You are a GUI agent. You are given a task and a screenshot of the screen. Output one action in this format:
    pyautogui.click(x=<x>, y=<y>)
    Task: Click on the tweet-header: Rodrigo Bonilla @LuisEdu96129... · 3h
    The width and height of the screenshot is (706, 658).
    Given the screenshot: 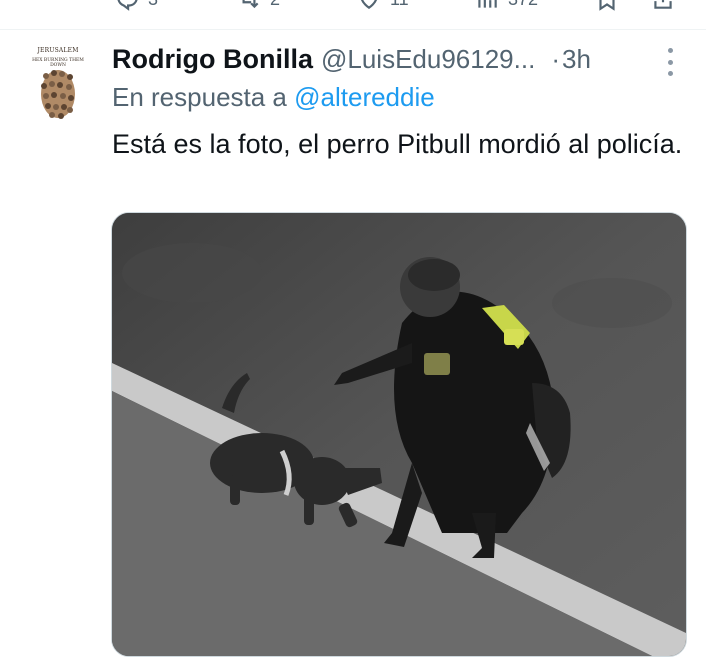 What is the action you would take?
    pyautogui.click(x=402, y=59)
    